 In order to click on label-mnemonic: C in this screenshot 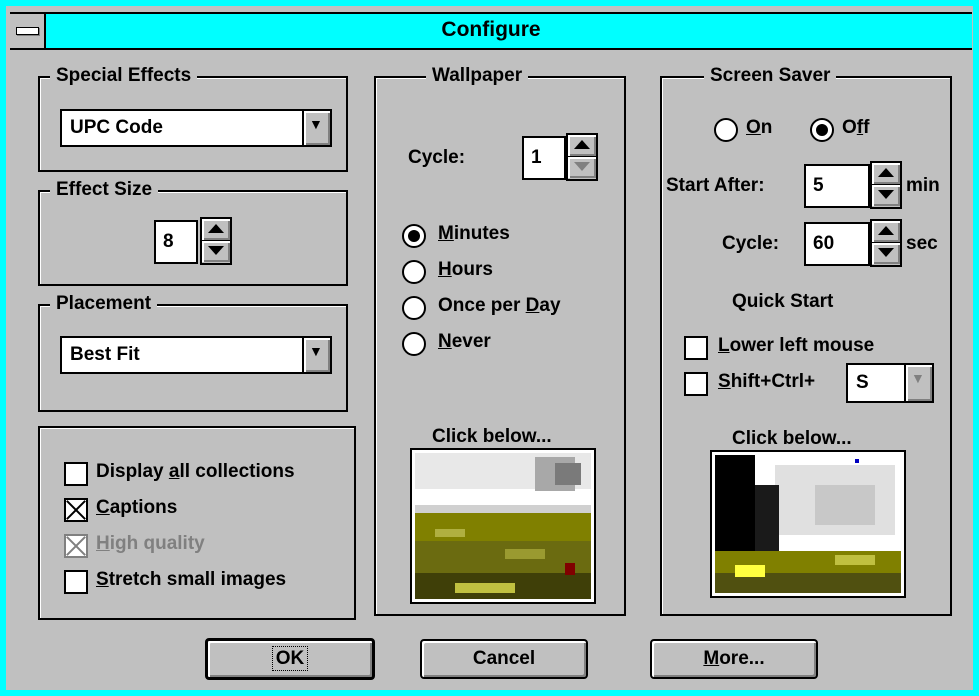, I will do `click(103, 507)`.